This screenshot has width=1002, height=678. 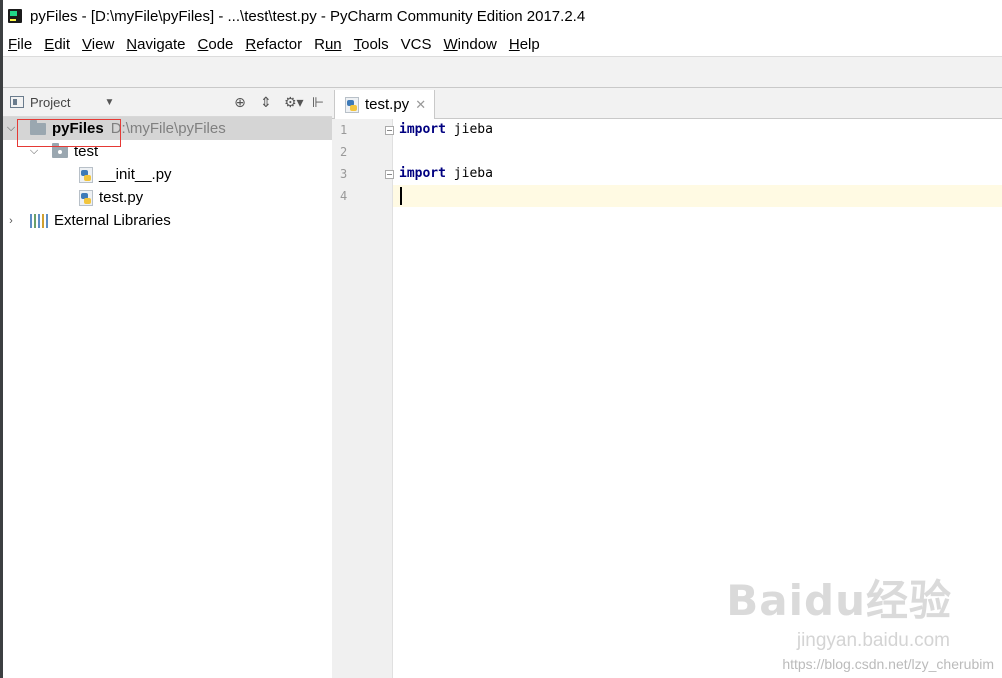 What do you see at coordinates (50, 102) in the screenshot?
I see `project-panel-title: Project` at bounding box center [50, 102].